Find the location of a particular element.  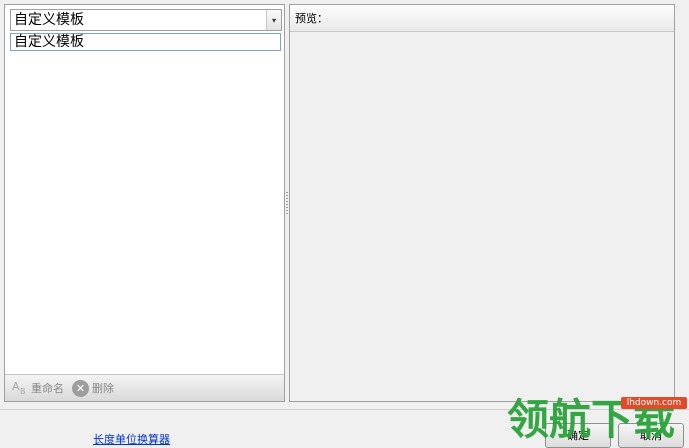

unit-converter-link: 长度单位换算器 is located at coordinates (131, 439).